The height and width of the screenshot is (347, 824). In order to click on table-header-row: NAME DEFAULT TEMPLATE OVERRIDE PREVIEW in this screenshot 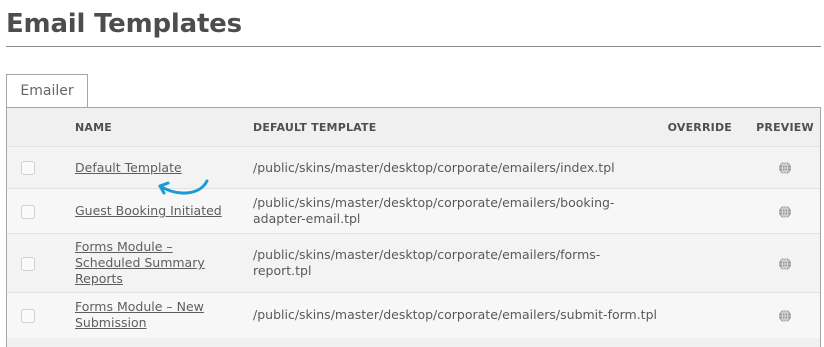, I will do `click(413, 127)`.